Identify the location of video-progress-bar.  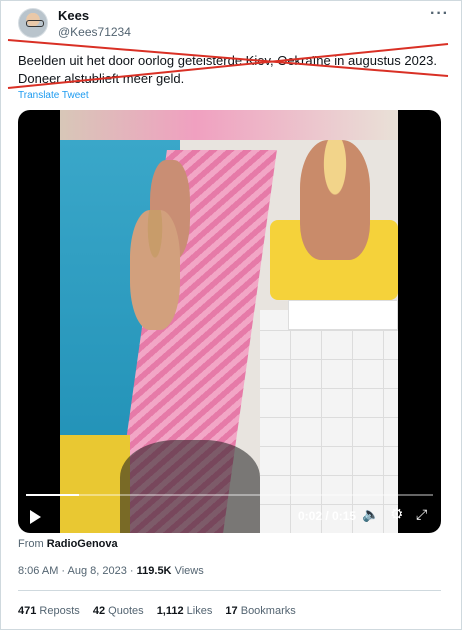
(229, 495).